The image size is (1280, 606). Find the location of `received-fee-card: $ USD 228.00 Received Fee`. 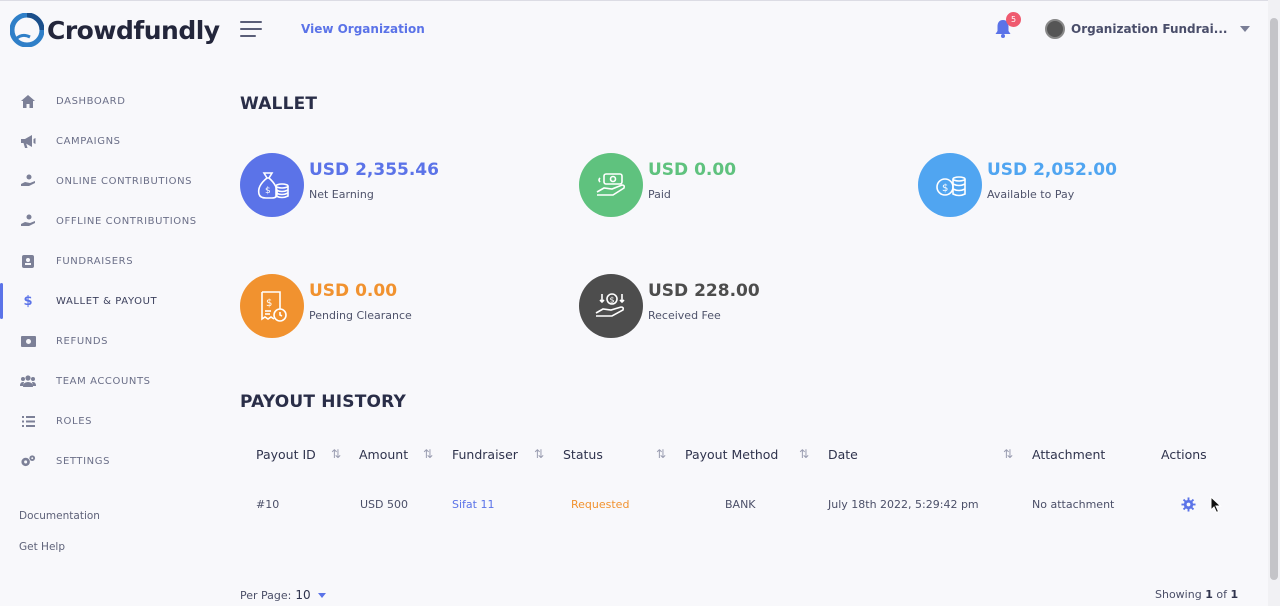

received-fee-card: $ USD 228.00 Received Fee is located at coordinates (669, 306).